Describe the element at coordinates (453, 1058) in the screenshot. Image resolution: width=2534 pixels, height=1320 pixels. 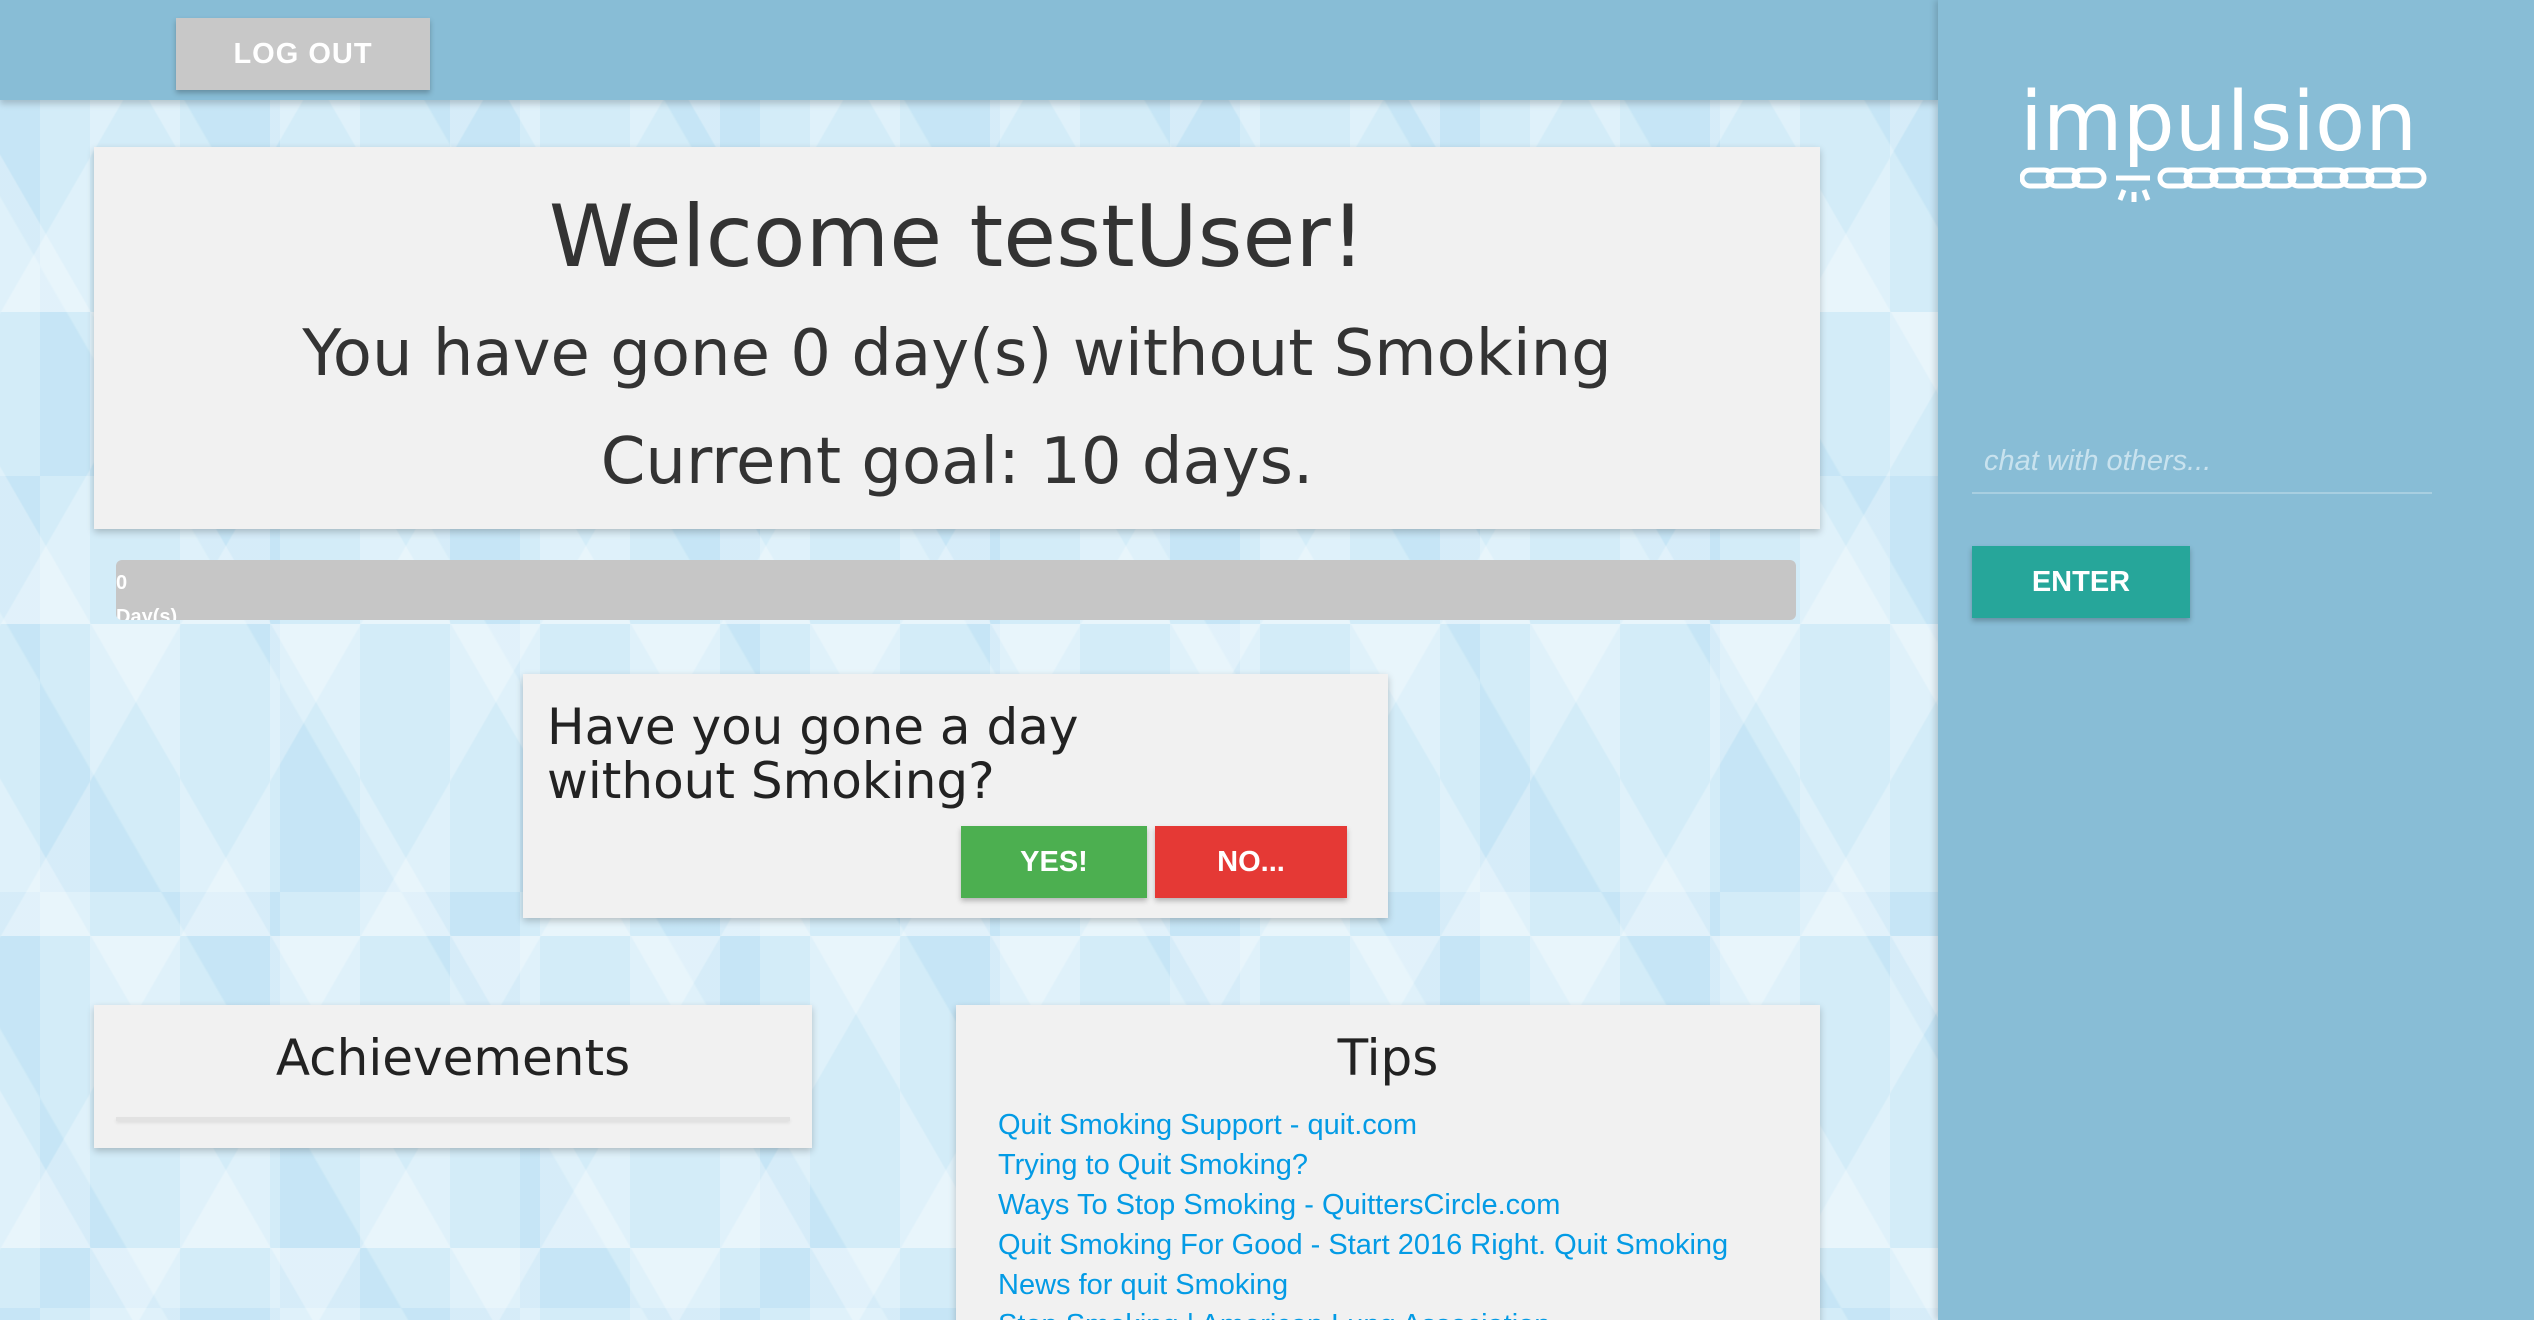
I see `achievements-title: Achievements` at that location.